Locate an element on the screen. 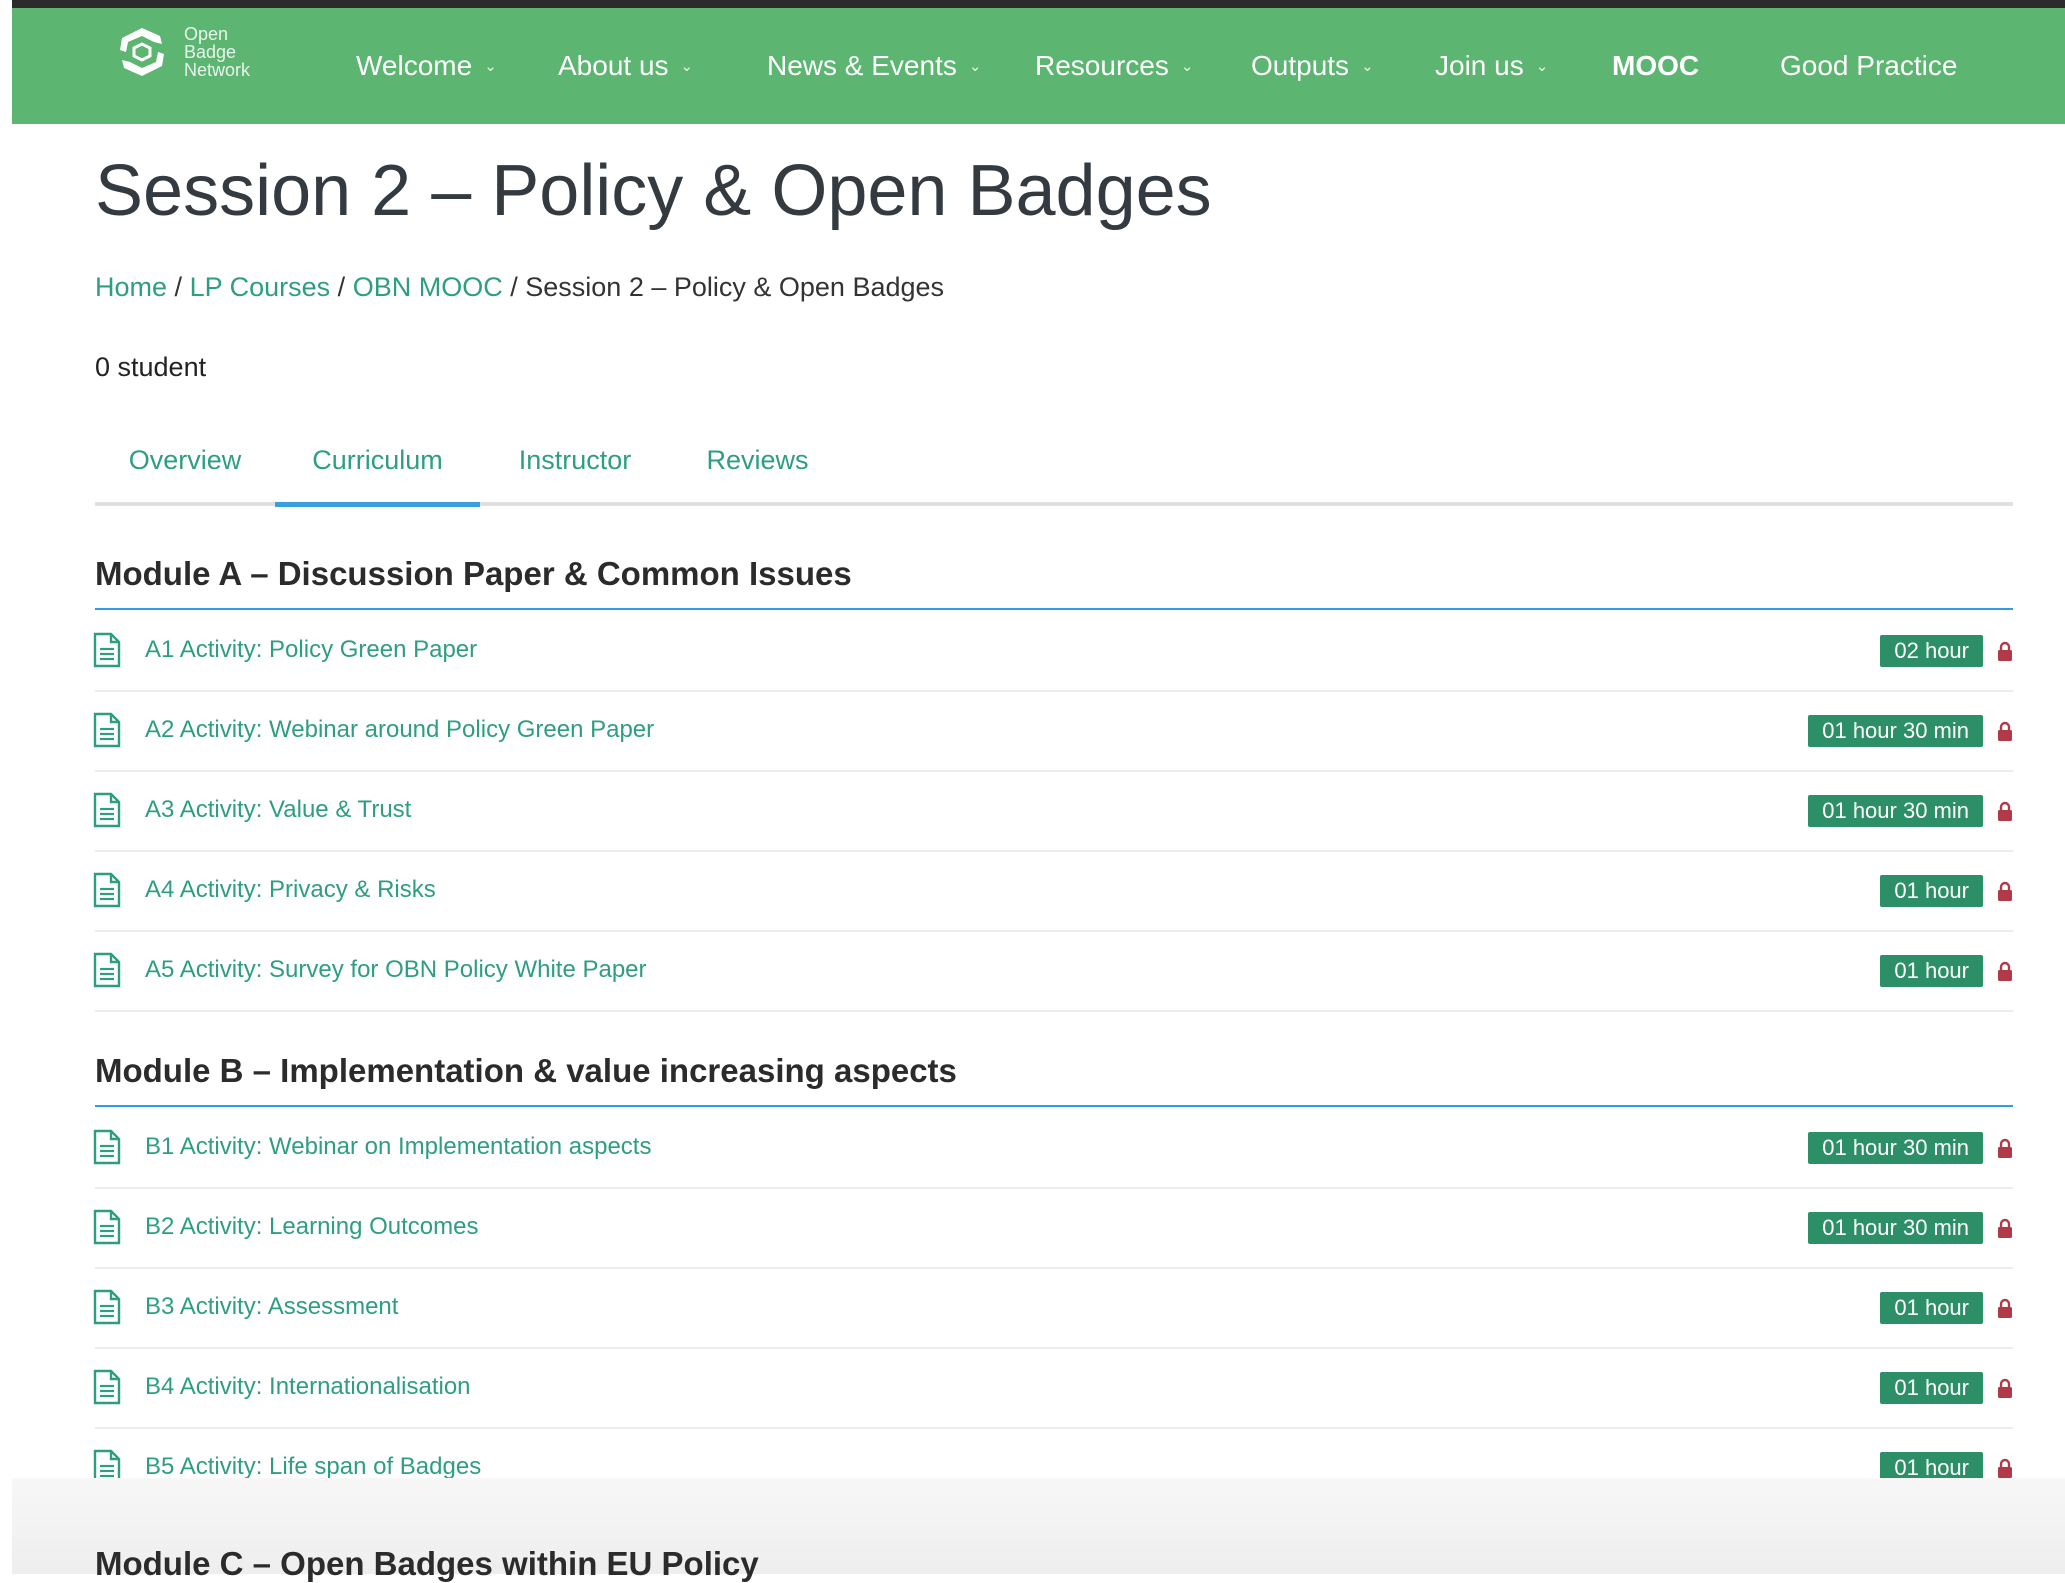  tab-curriculum: Curriculum is located at coordinates (377, 468).